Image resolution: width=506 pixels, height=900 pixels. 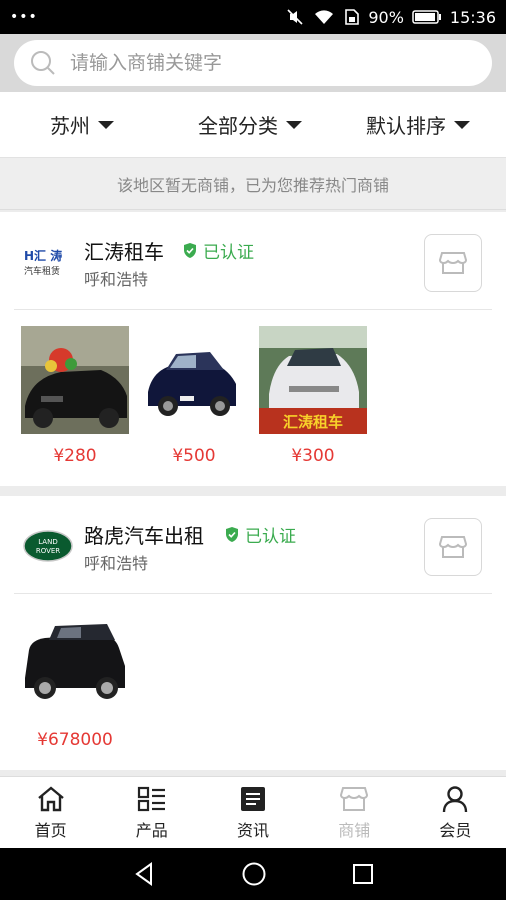 I want to click on tab-products-label: 产品, so click(x=151, y=830).